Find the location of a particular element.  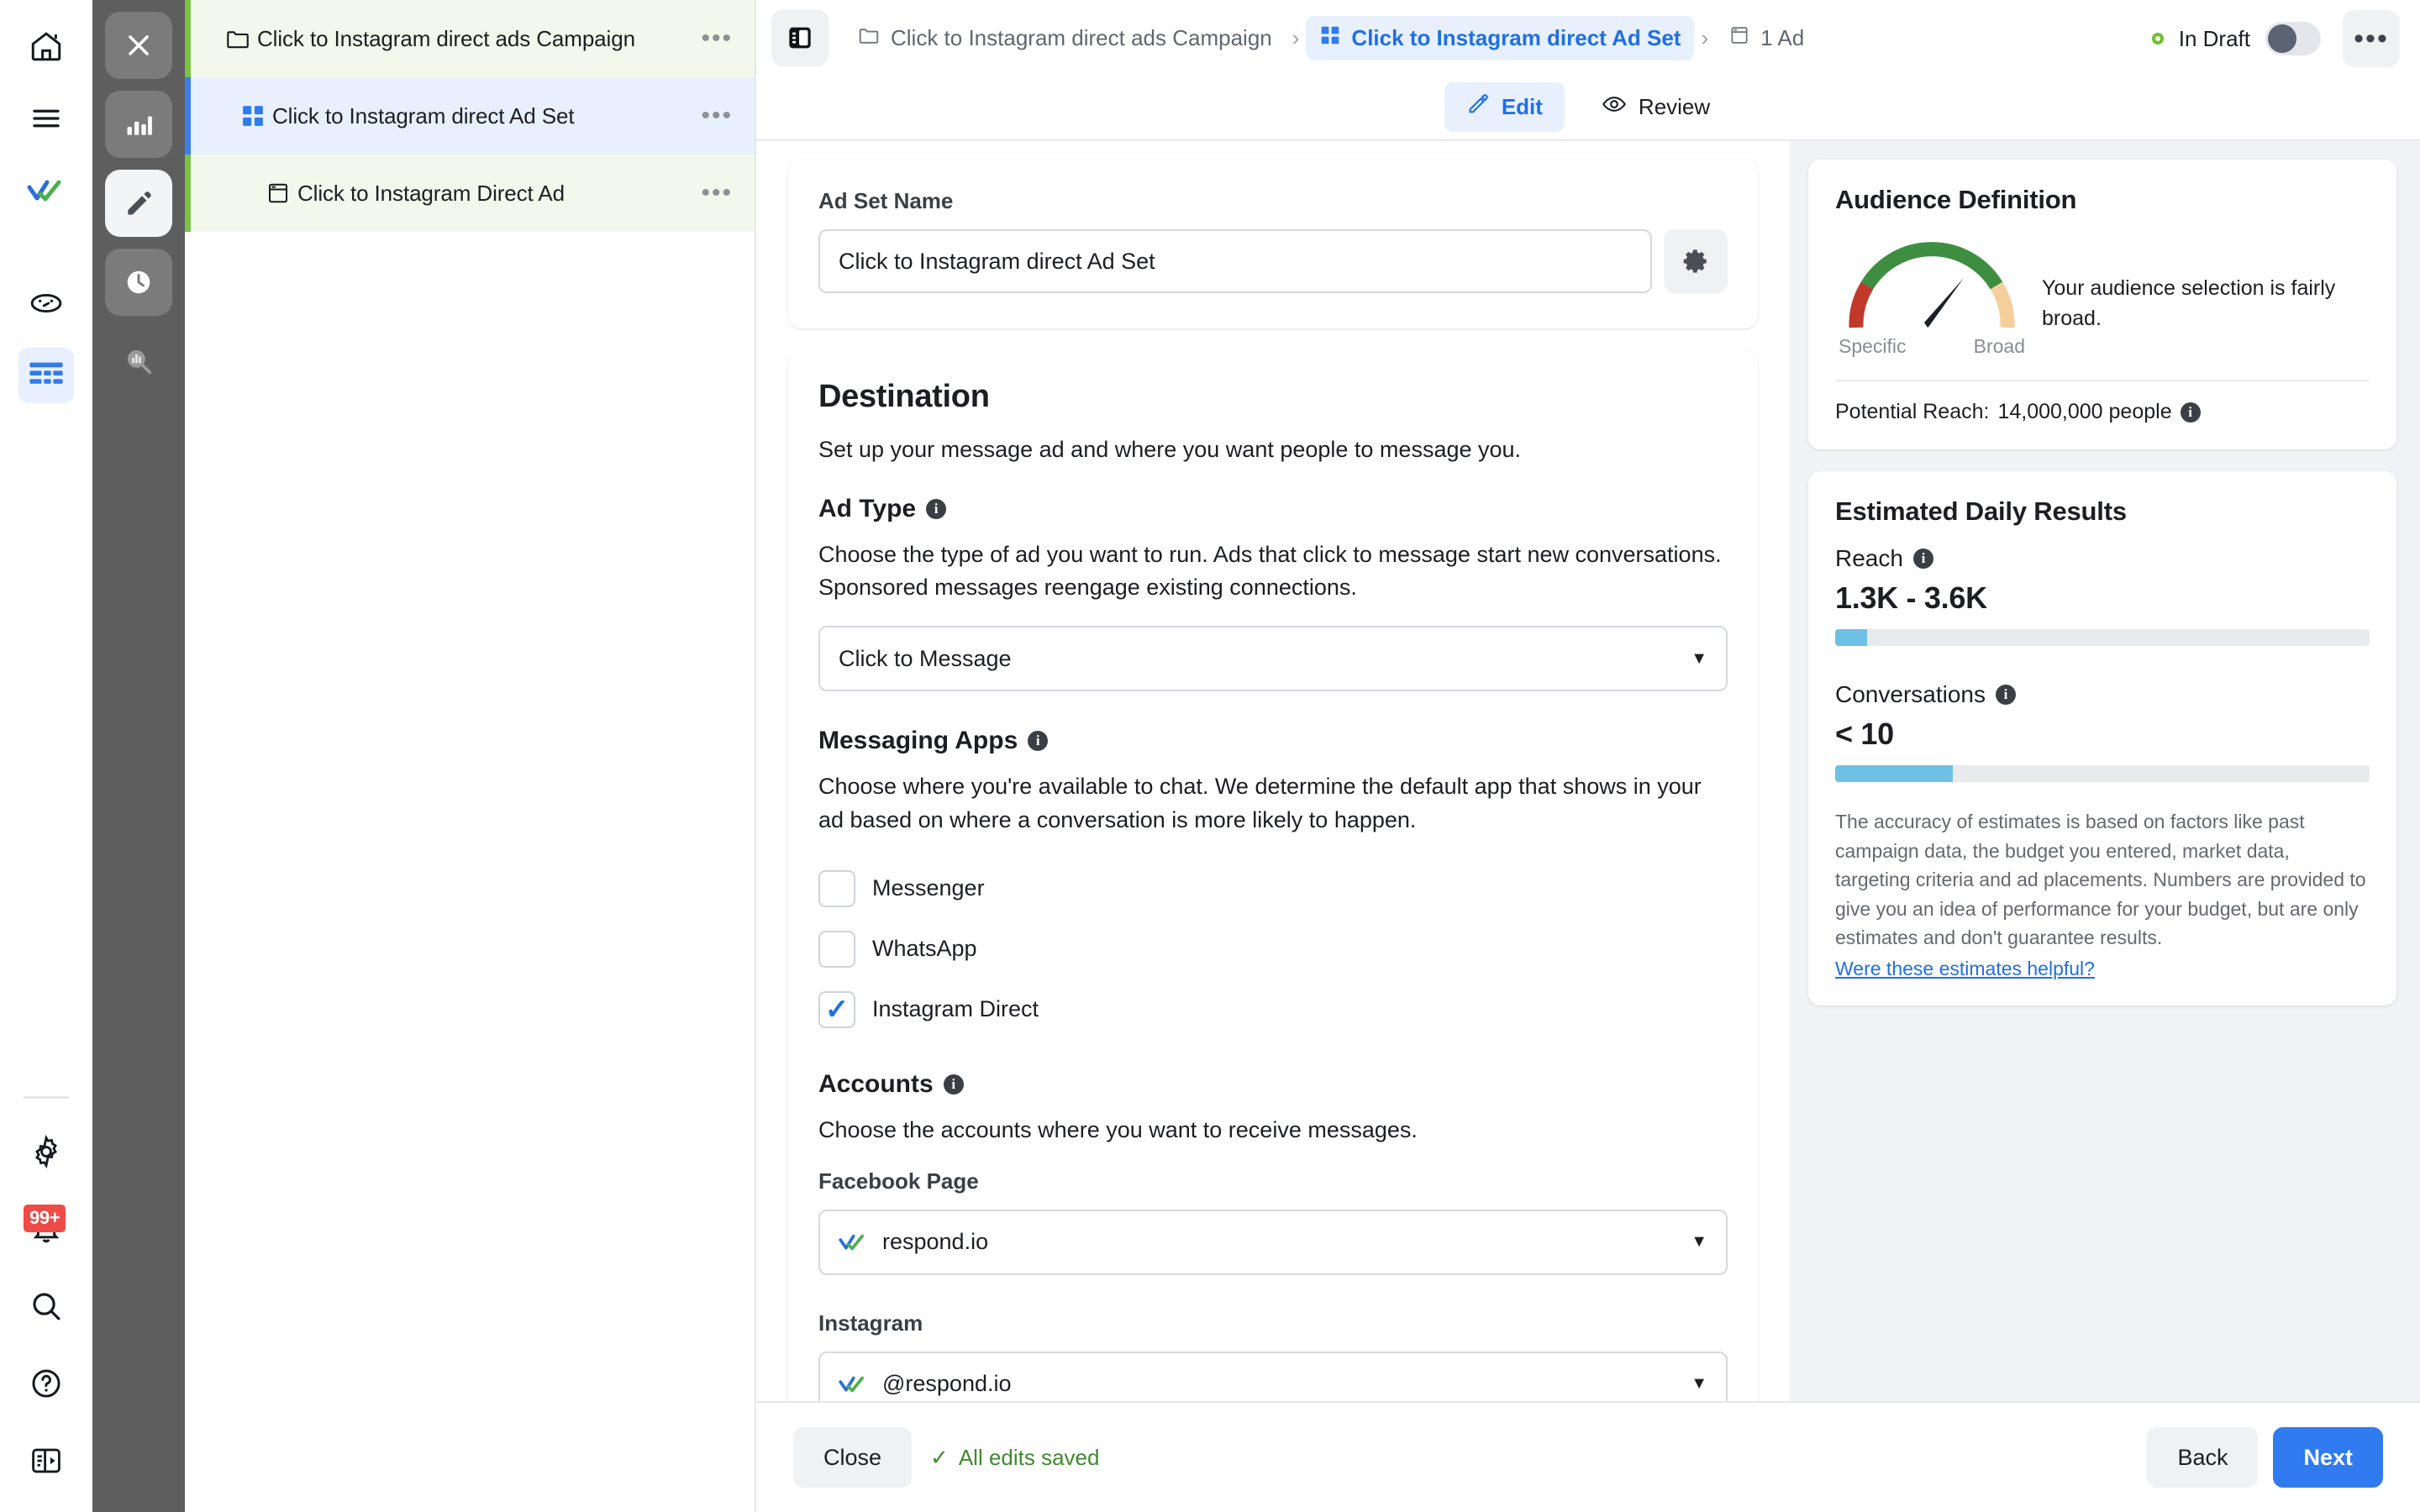

checkbox-instagram-direct: ✓ Instagram Direct is located at coordinates (1273, 1009).